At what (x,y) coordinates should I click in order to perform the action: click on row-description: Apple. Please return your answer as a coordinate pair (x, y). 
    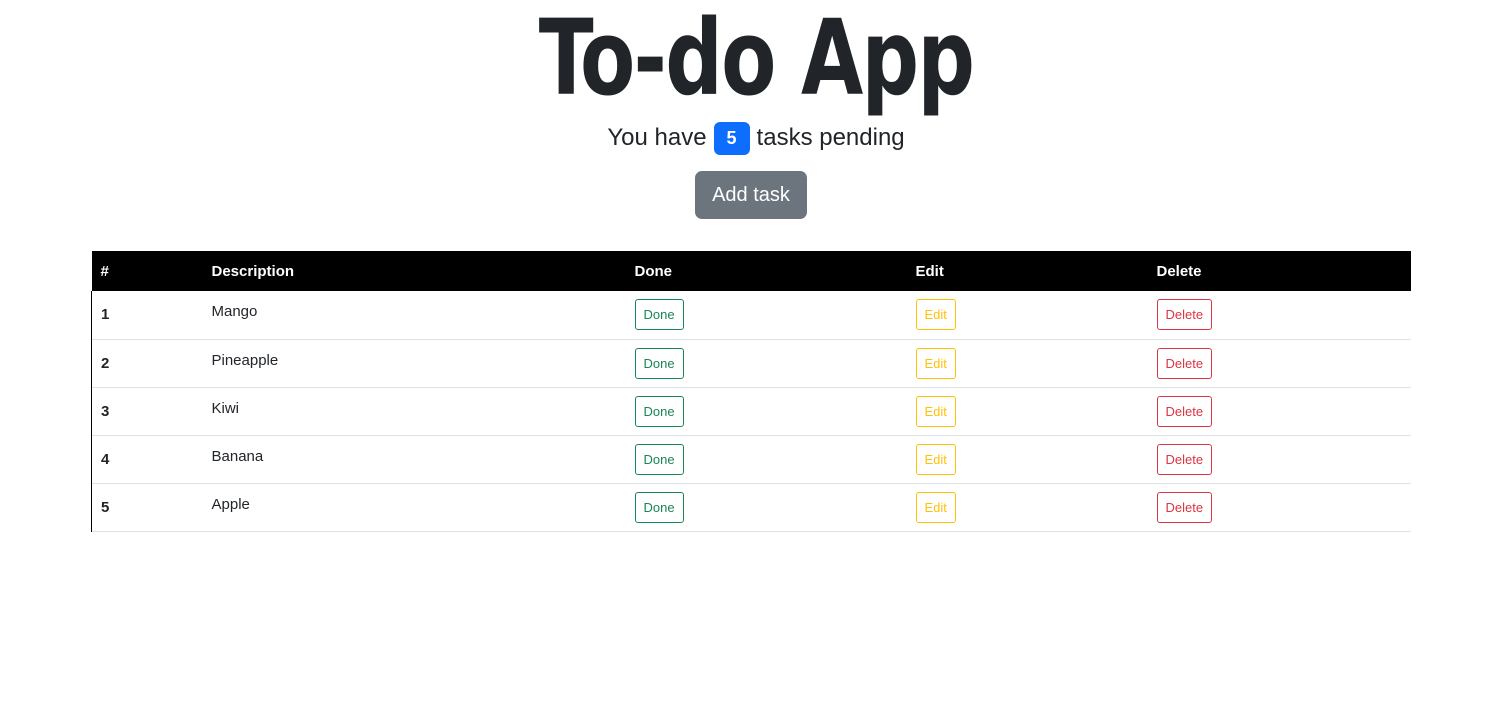
    Looking at the image, I should click on (230, 504).